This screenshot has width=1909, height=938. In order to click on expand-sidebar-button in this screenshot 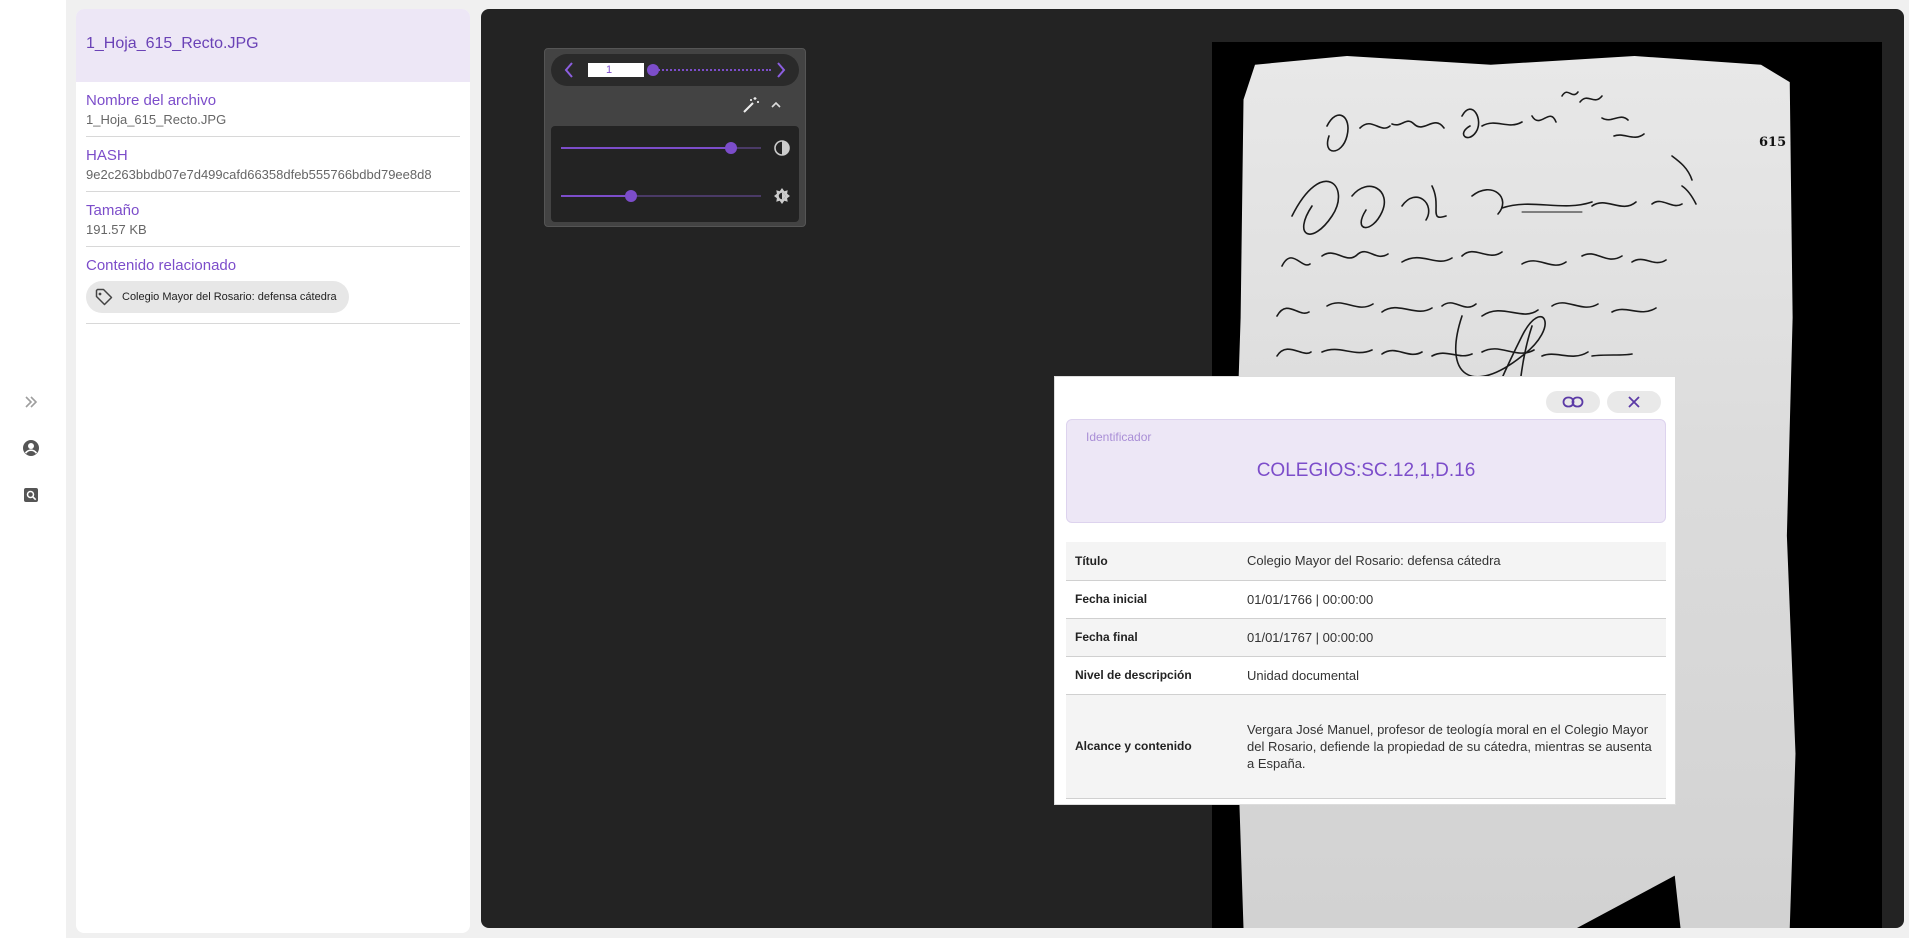, I will do `click(31, 402)`.